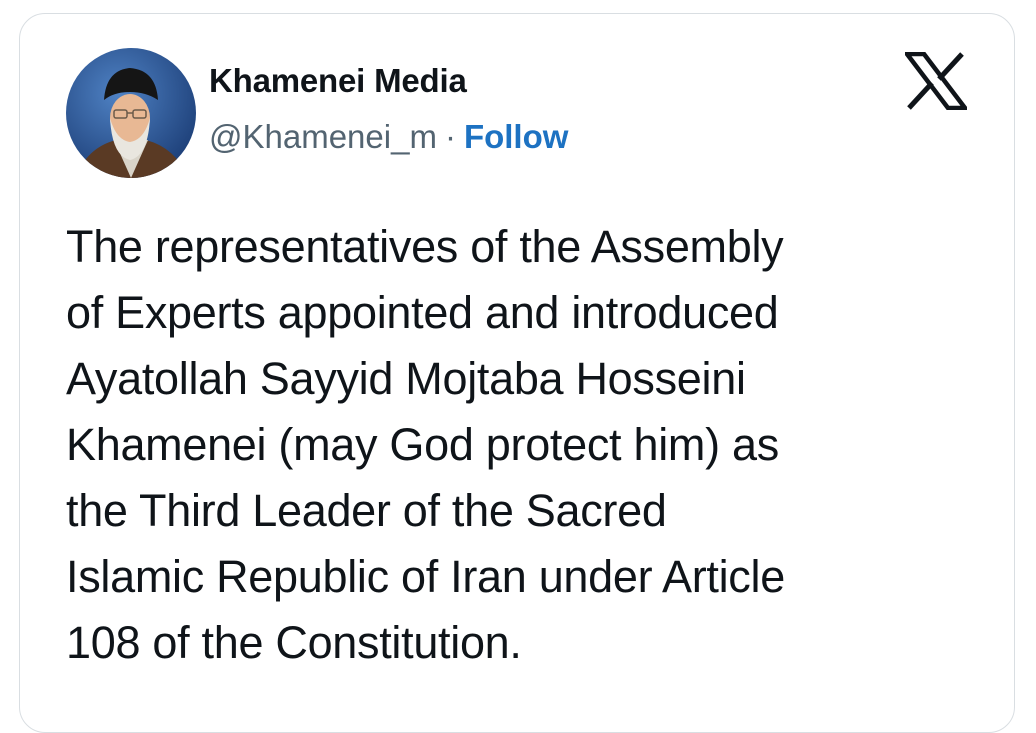 This screenshot has width=1036, height=733. I want to click on author-meta-row: @Khamenei_m · Follow, so click(388, 137).